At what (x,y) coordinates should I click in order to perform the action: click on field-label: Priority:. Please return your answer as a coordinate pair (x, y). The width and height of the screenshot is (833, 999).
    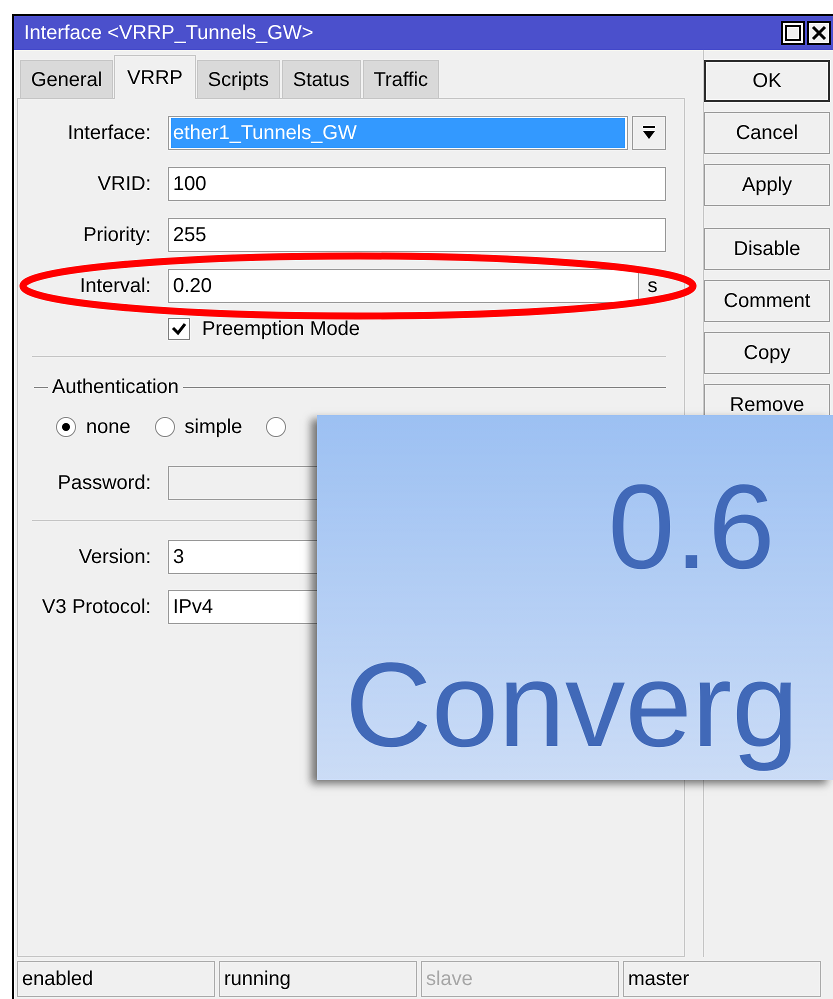
    Looking at the image, I should click on (116, 235).